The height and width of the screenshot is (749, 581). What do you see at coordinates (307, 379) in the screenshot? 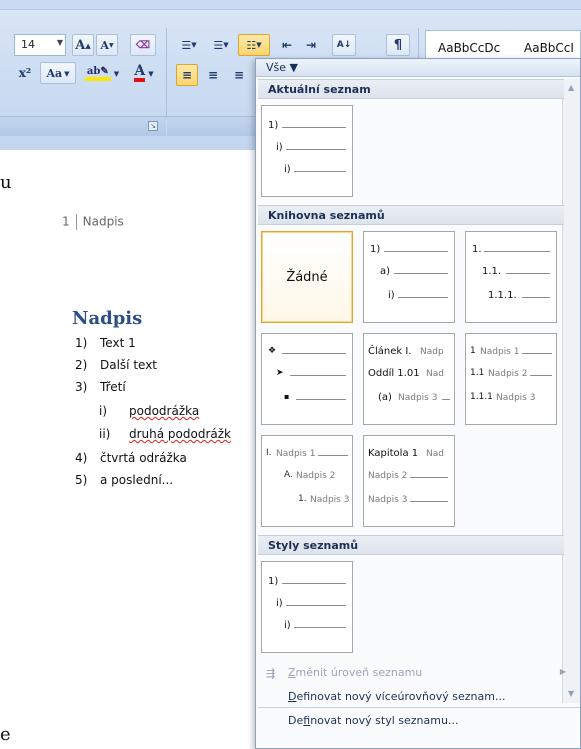
I see `list-tile-bullets: ❖ ➤ ▪` at bounding box center [307, 379].